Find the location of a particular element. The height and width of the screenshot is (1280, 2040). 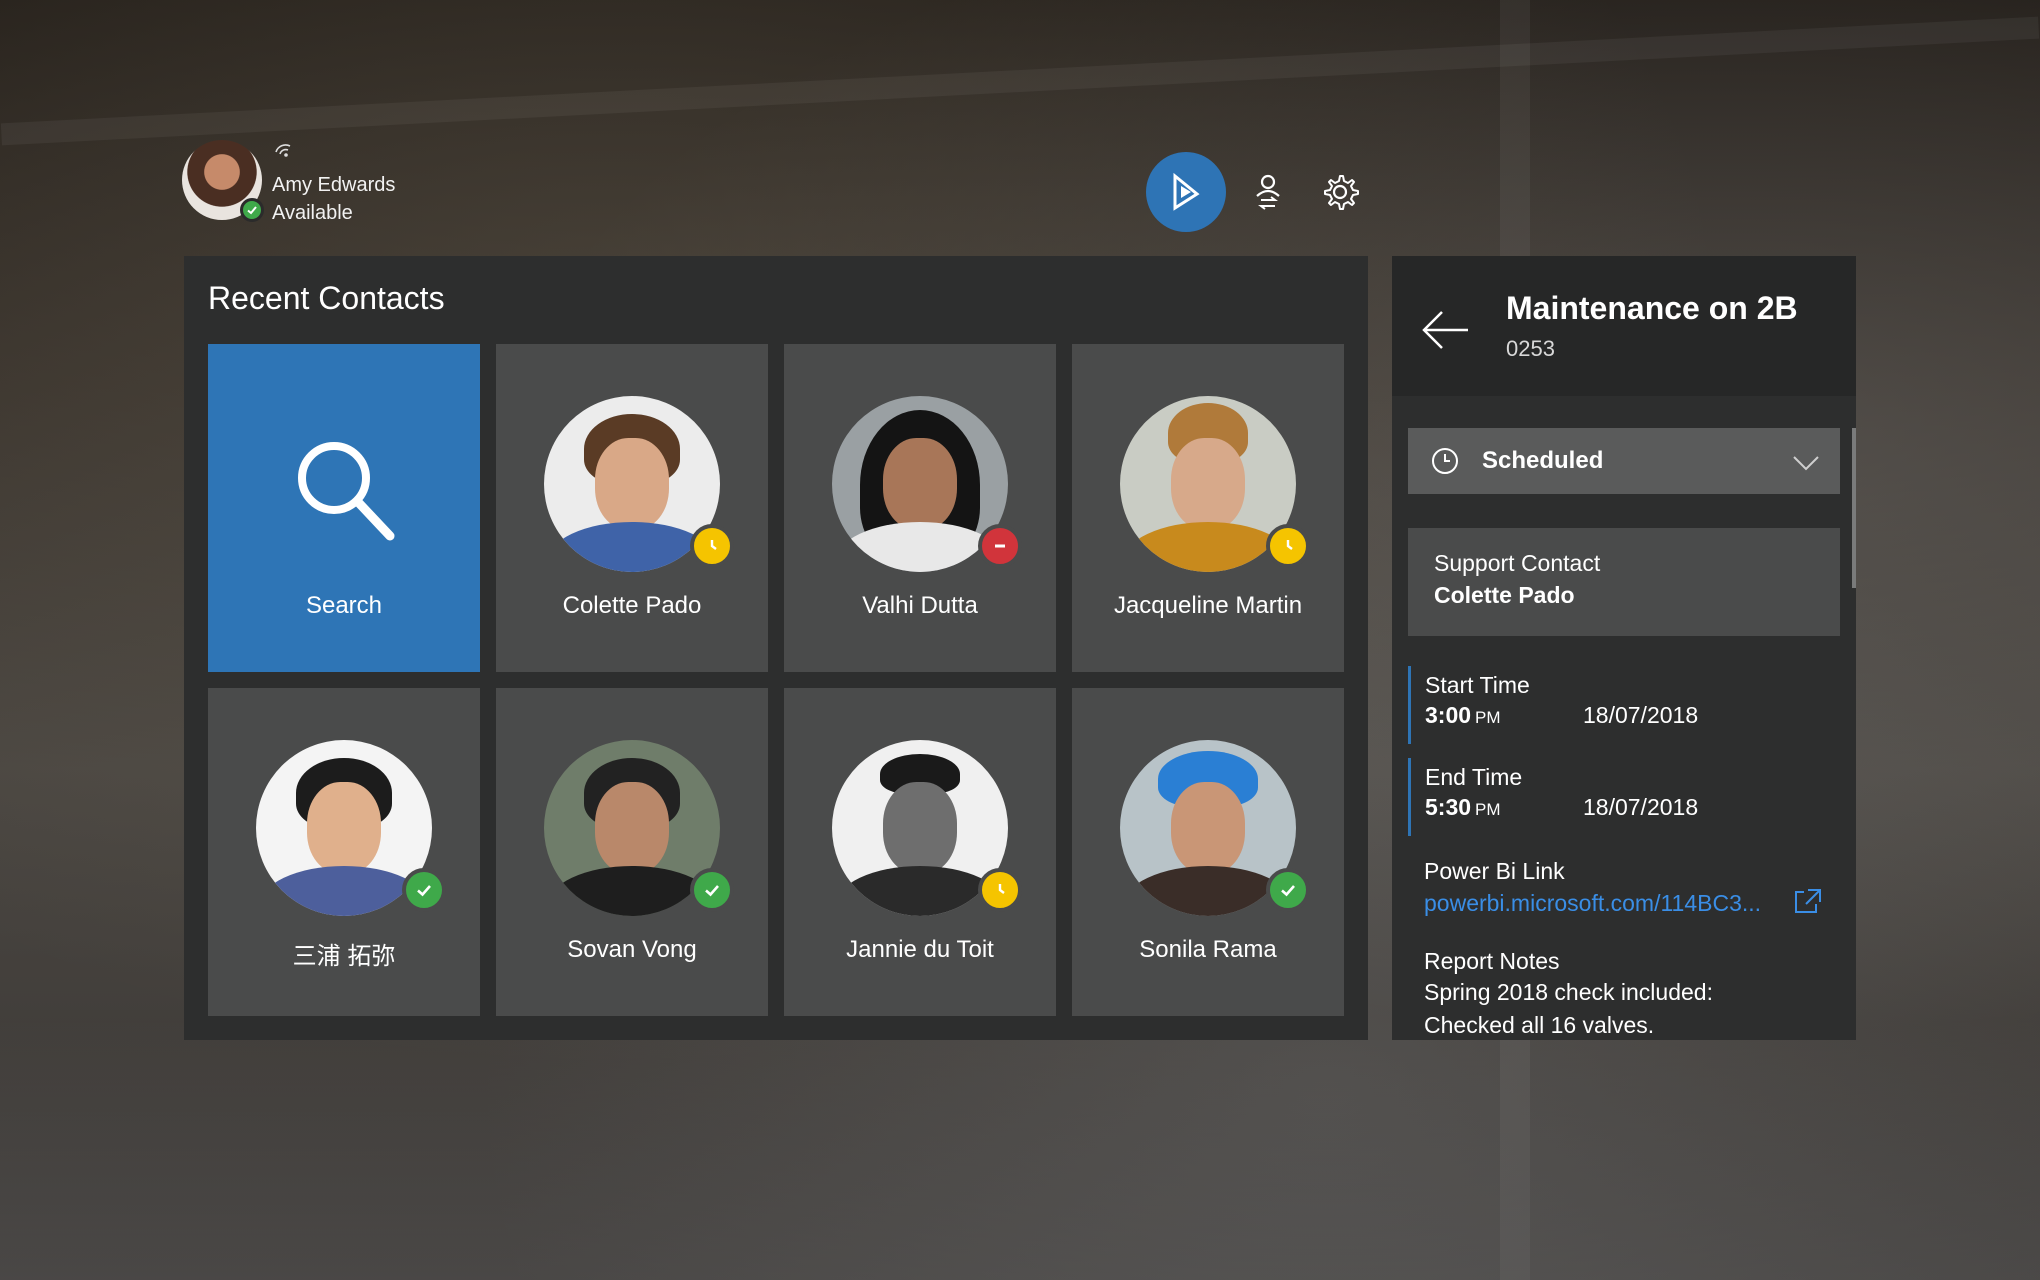

end-time-block: End Time 5:30 PM 18/07/2018 is located at coordinates (1629, 797).